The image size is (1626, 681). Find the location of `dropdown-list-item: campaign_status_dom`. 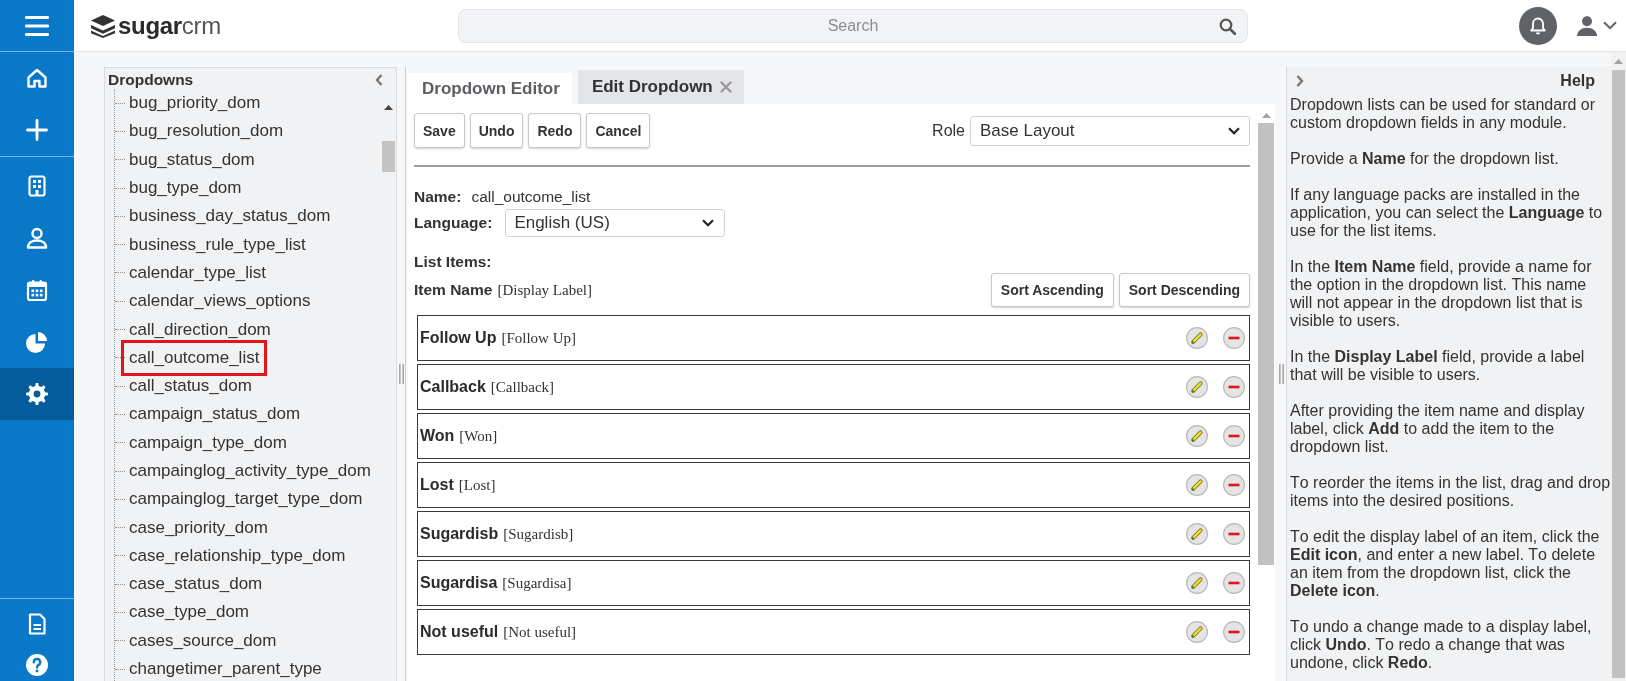

dropdown-list-item: campaign_status_dom is located at coordinates (215, 414).